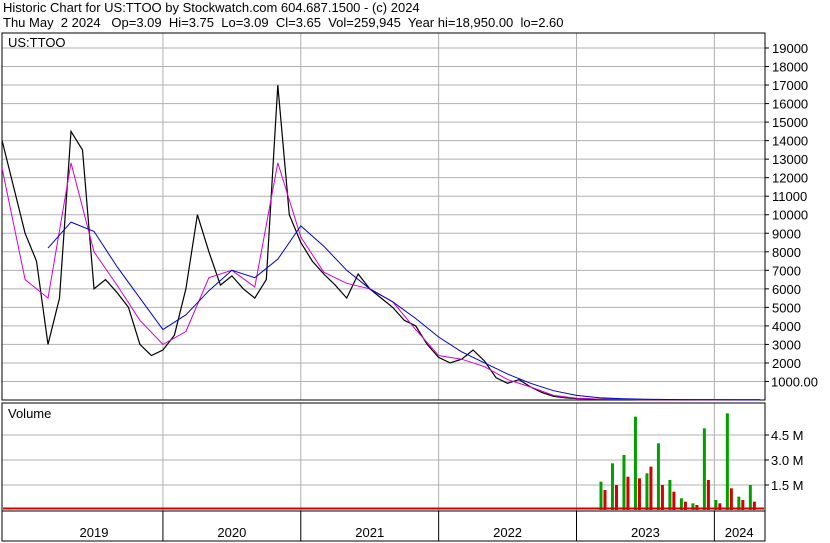  What do you see at coordinates (29, 413) in the screenshot?
I see `volume-label: Volume` at bounding box center [29, 413].